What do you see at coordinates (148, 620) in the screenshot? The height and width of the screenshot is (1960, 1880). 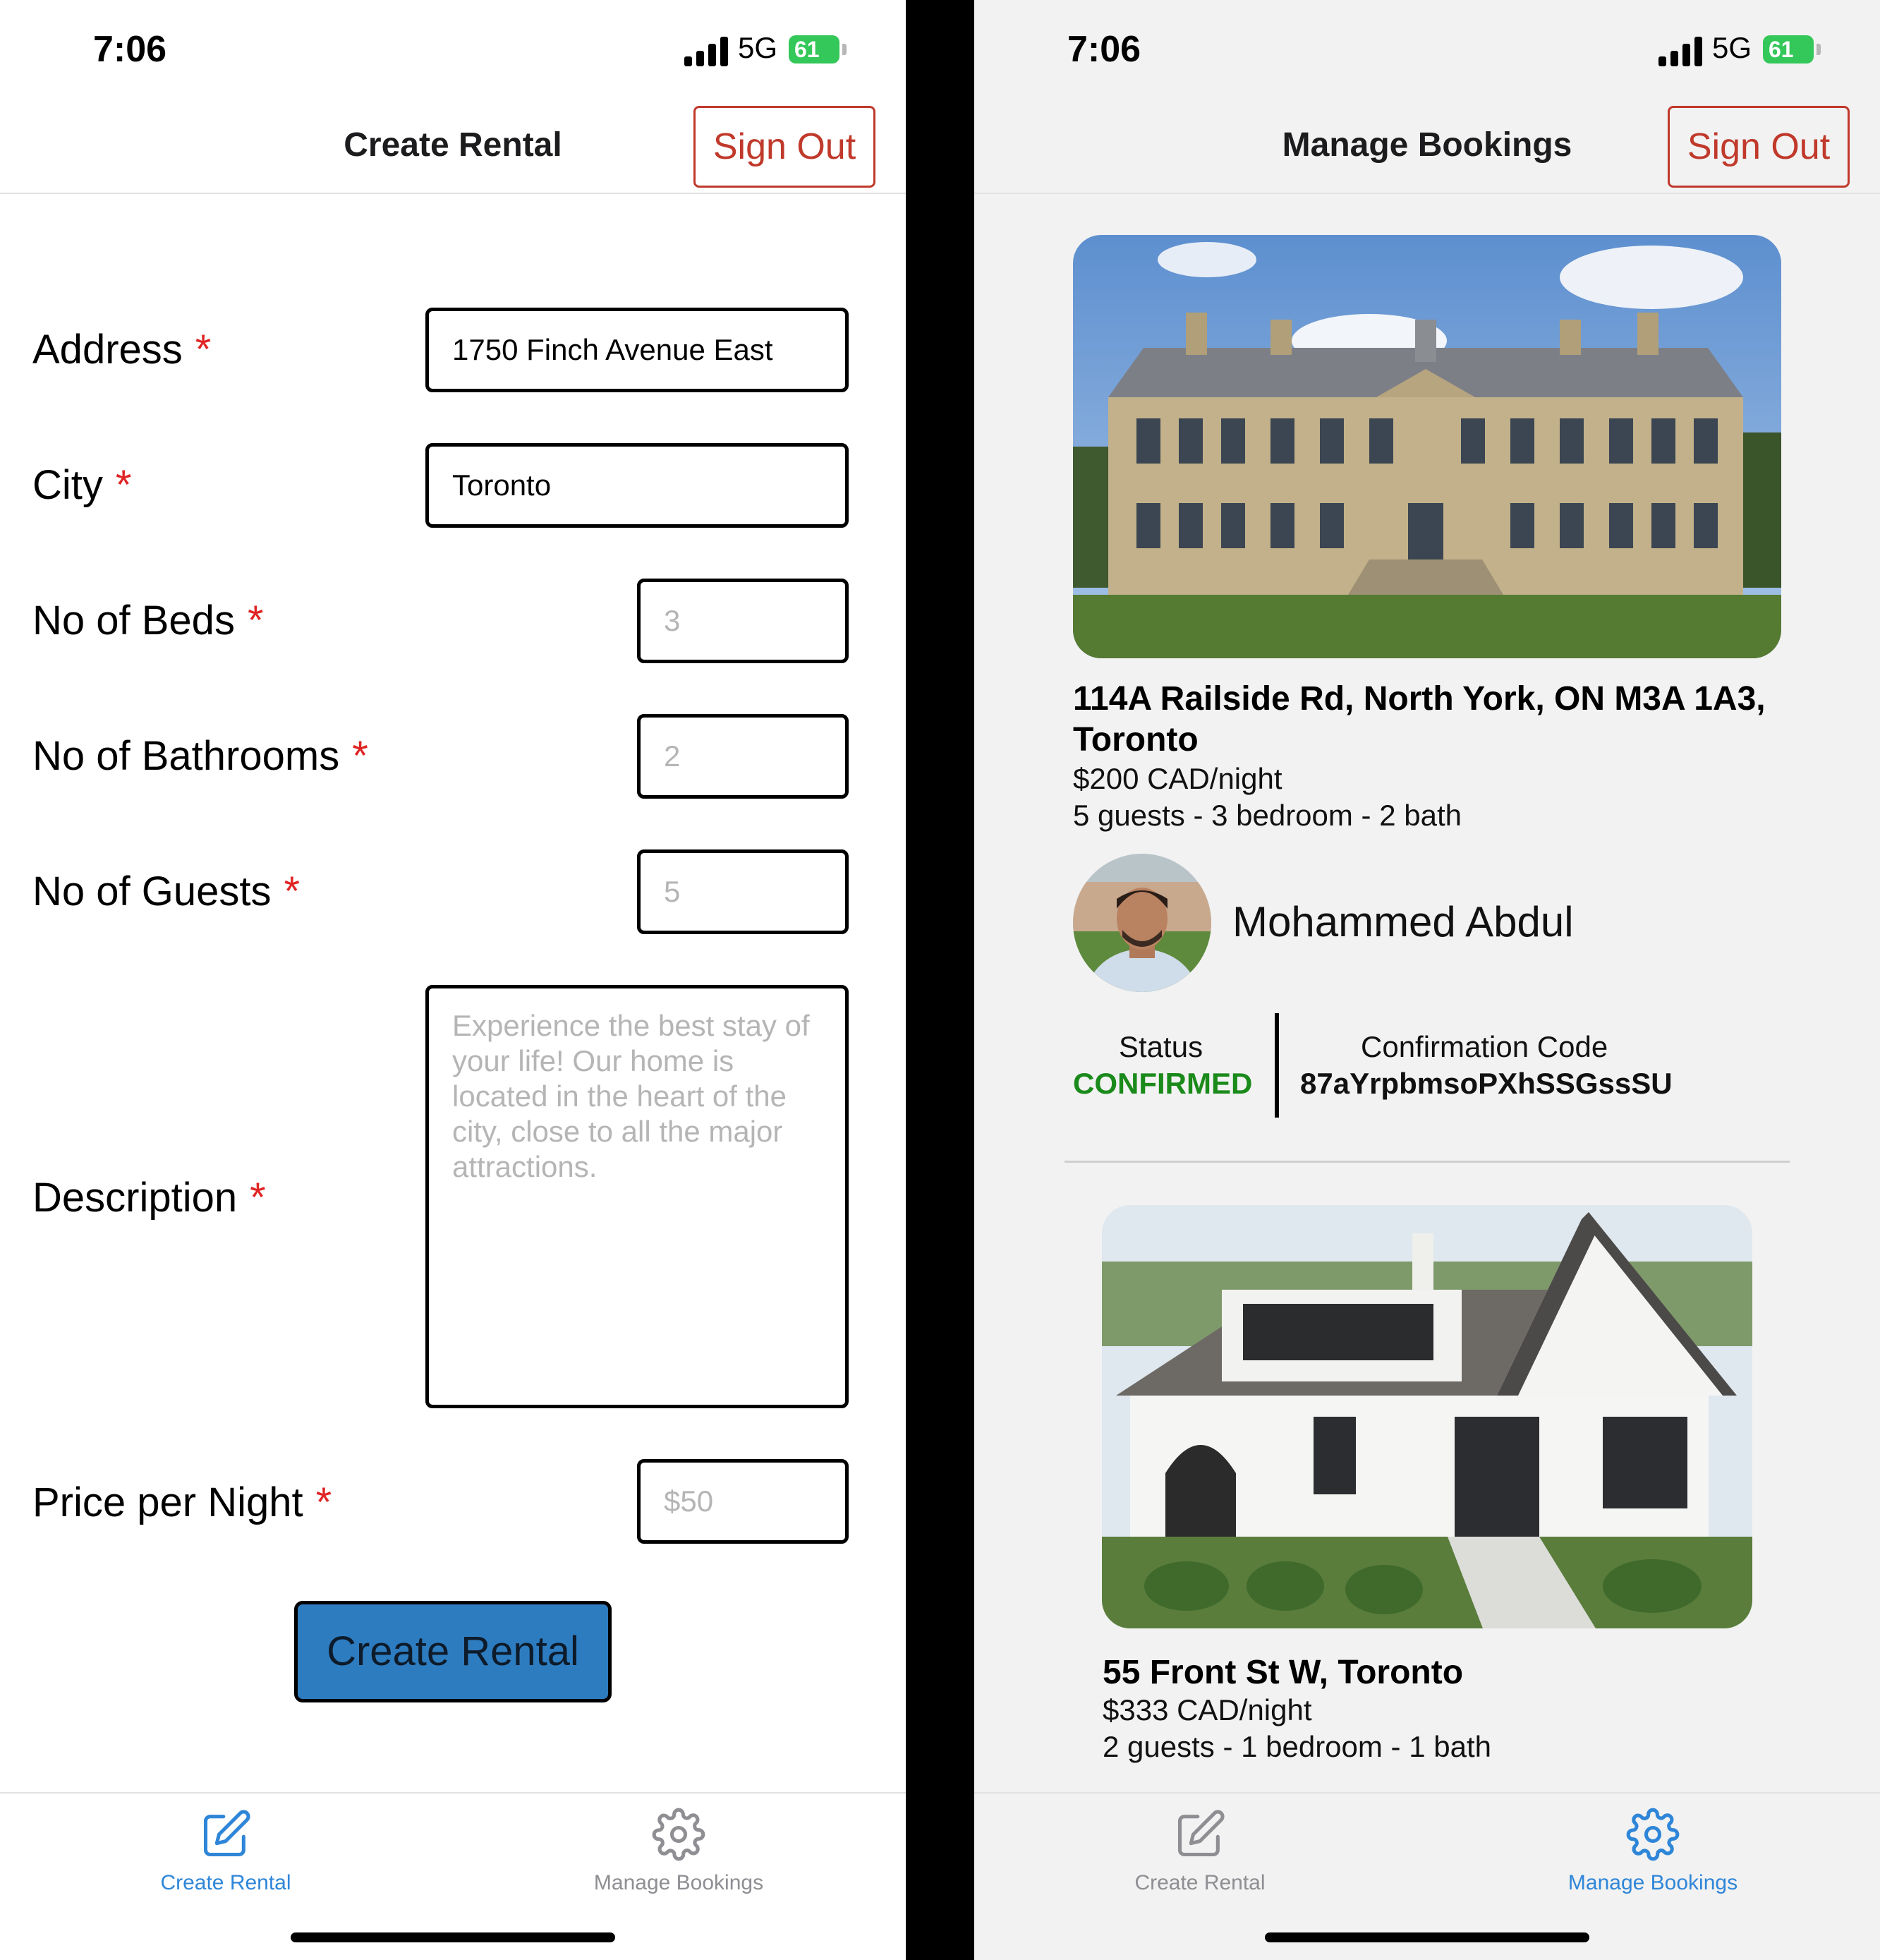 I see `beds-label: No of Beds *` at bounding box center [148, 620].